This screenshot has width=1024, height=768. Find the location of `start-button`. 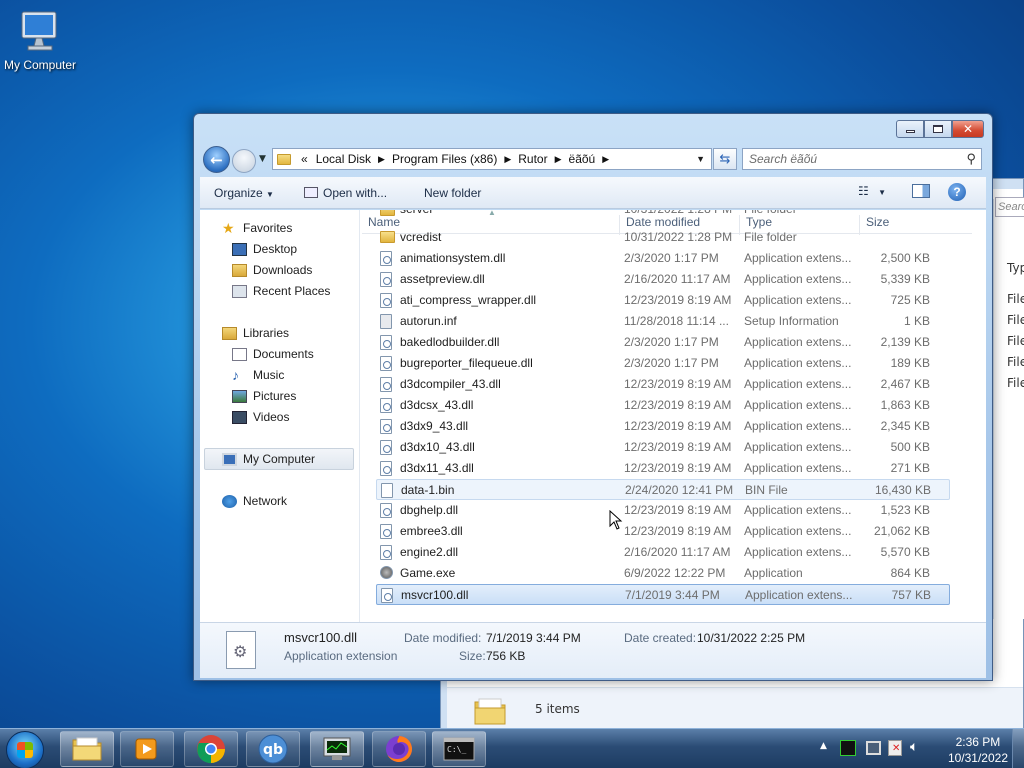

start-button is located at coordinates (25, 749).